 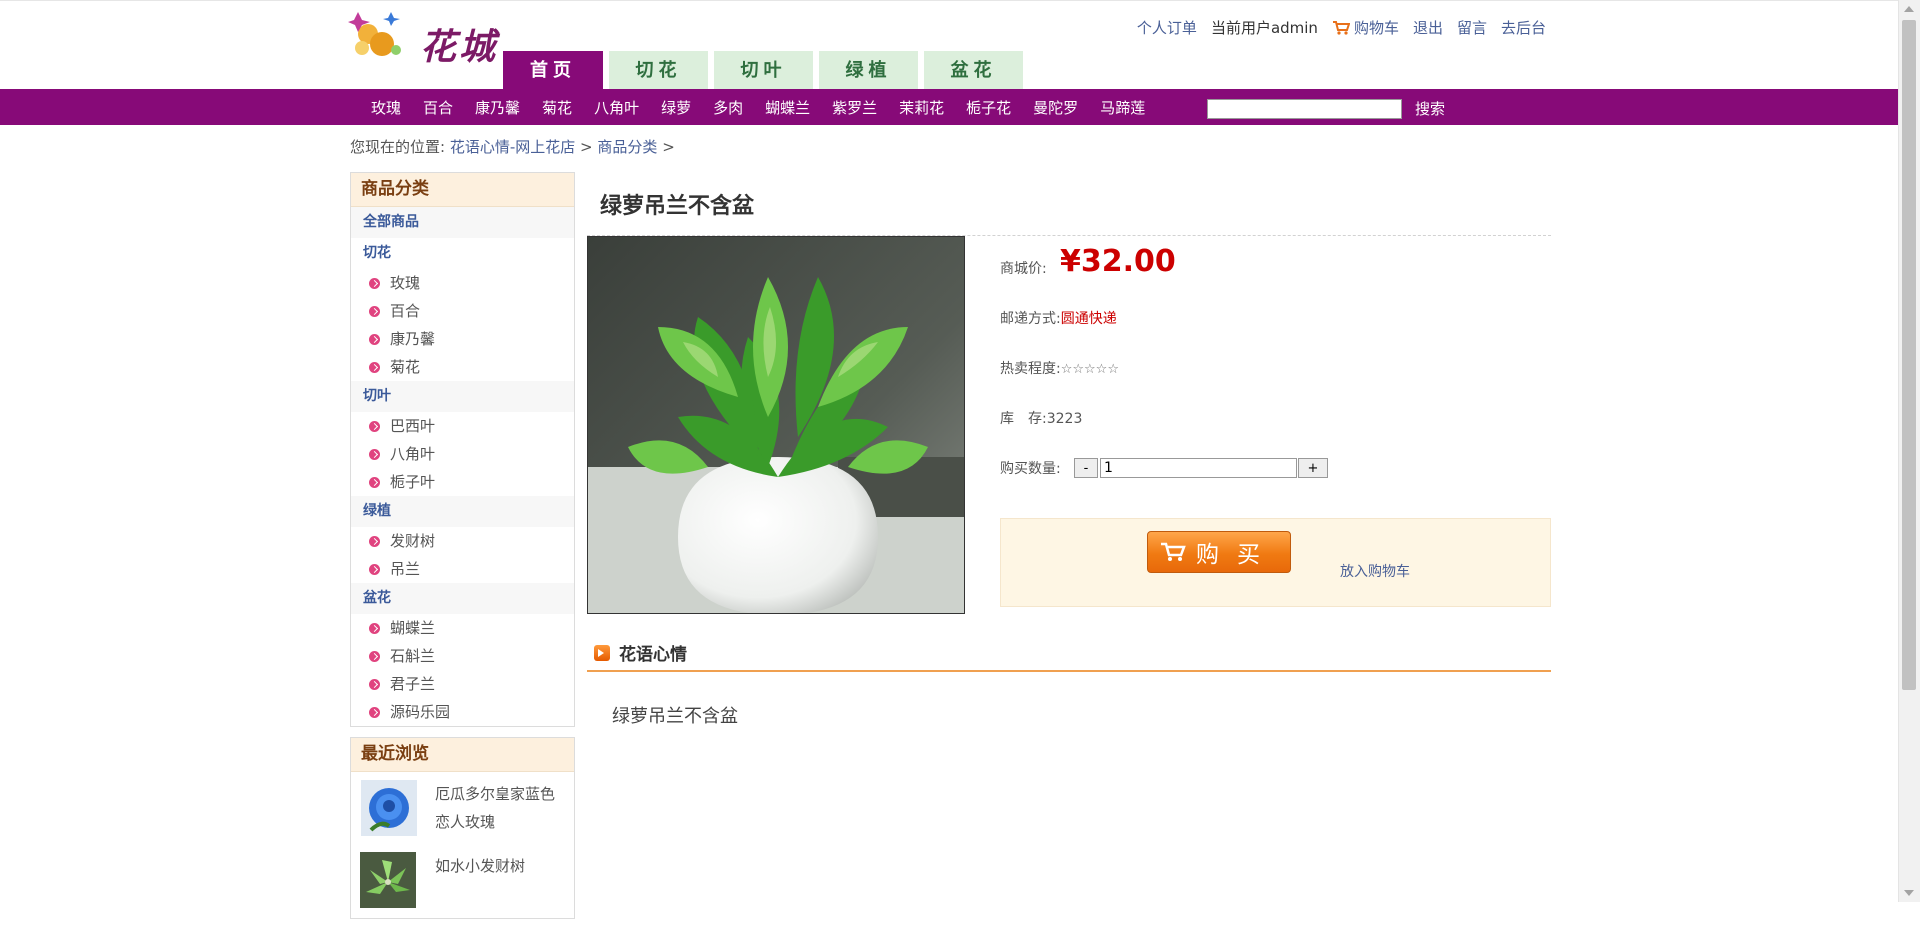 What do you see at coordinates (462, 426) in the screenshot?
I see `category-item: 巴西叶` at bounding box center [462, 426].